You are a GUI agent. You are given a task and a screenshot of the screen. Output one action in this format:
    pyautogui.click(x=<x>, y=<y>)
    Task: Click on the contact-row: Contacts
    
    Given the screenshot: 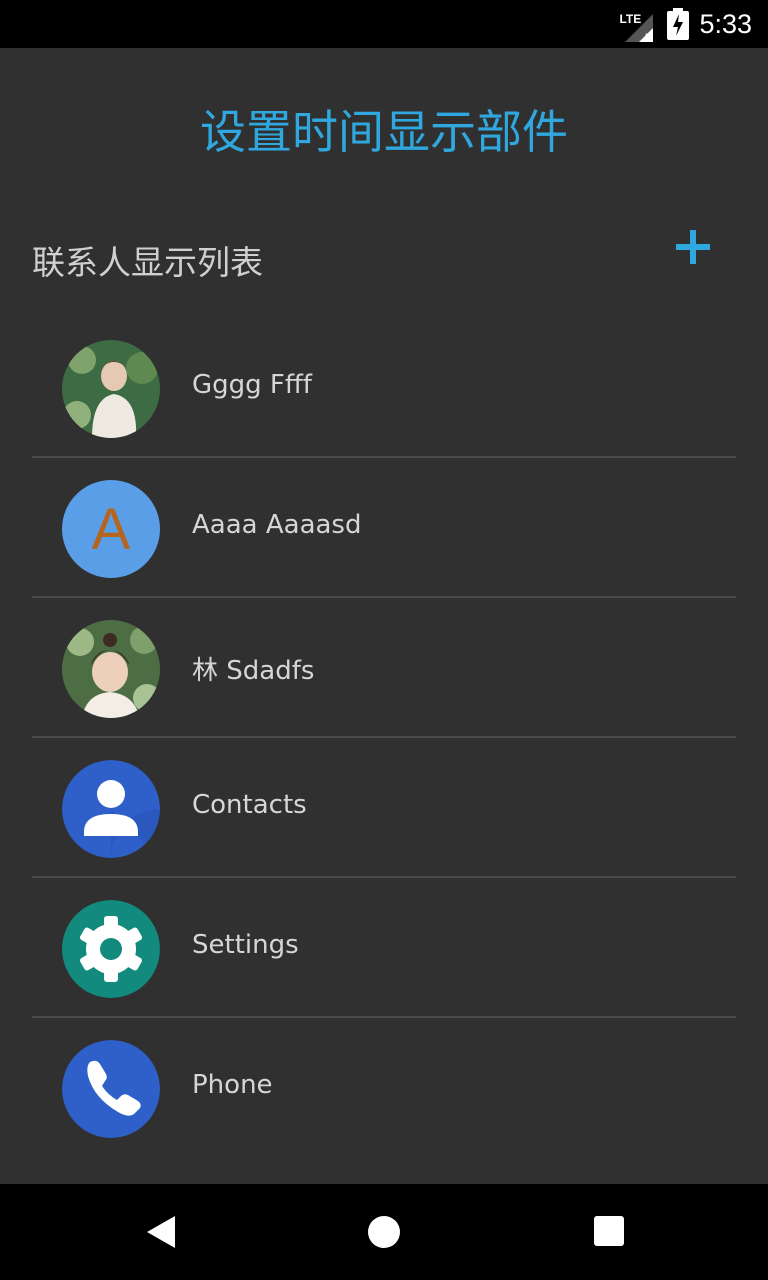 What is the action you would take?
    pyautogui.click(x=384, y=808)
    